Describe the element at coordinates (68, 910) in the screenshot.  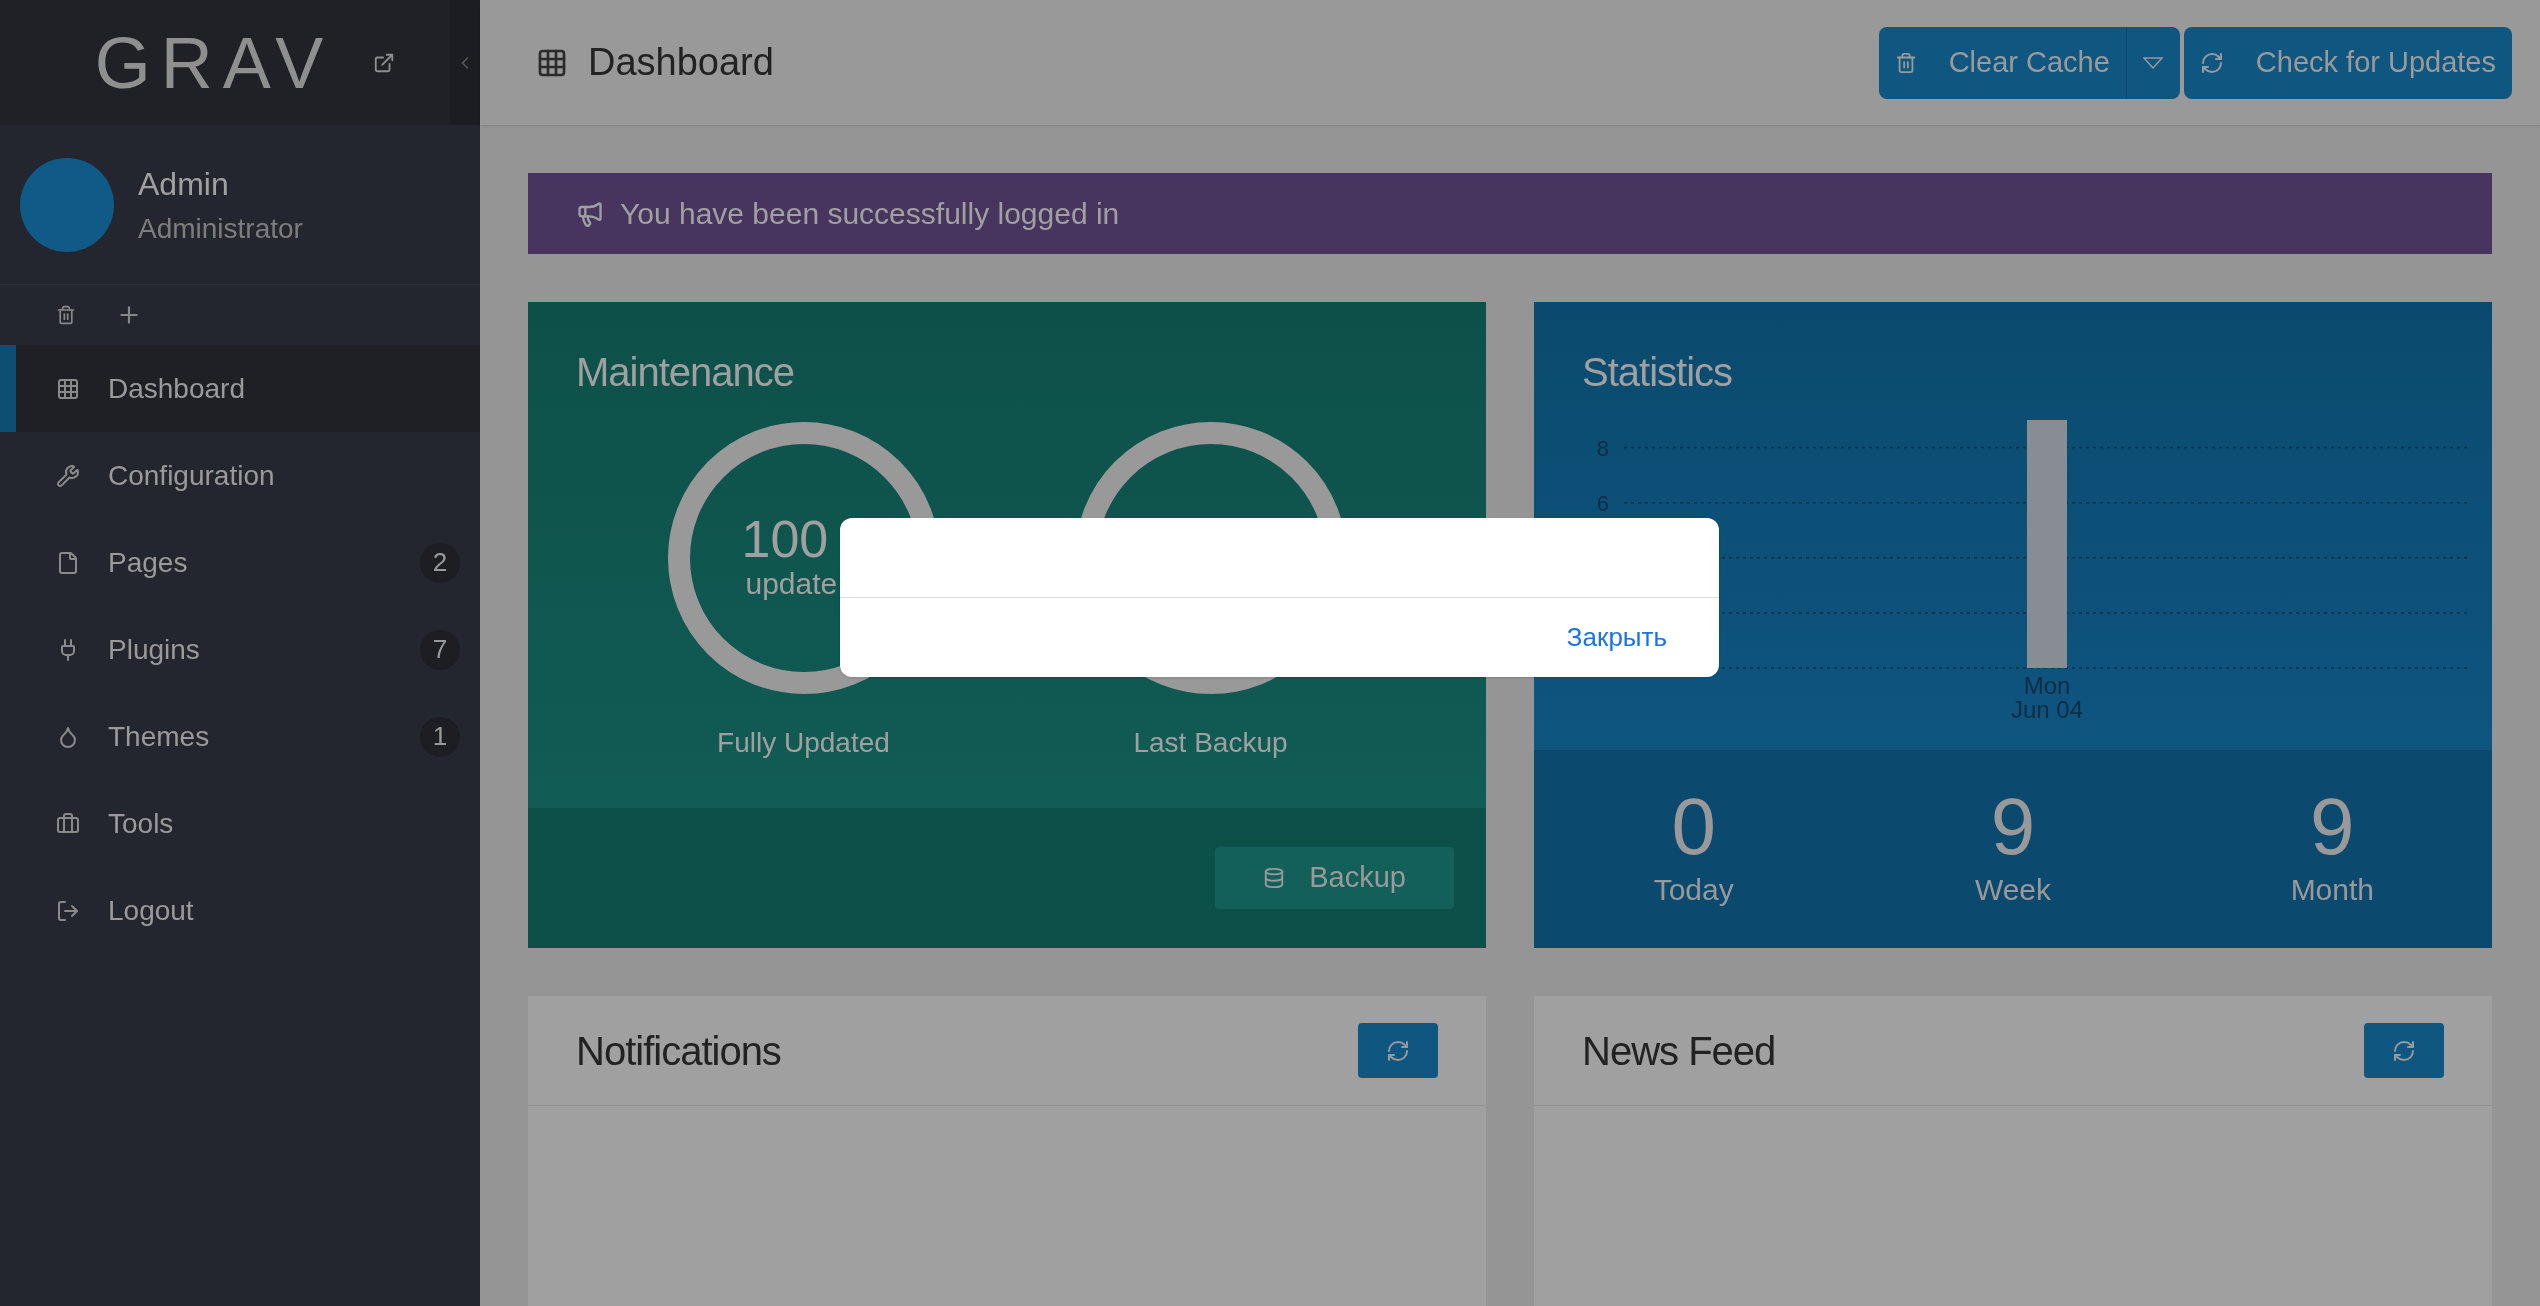
I see `logout-icon` at that location.